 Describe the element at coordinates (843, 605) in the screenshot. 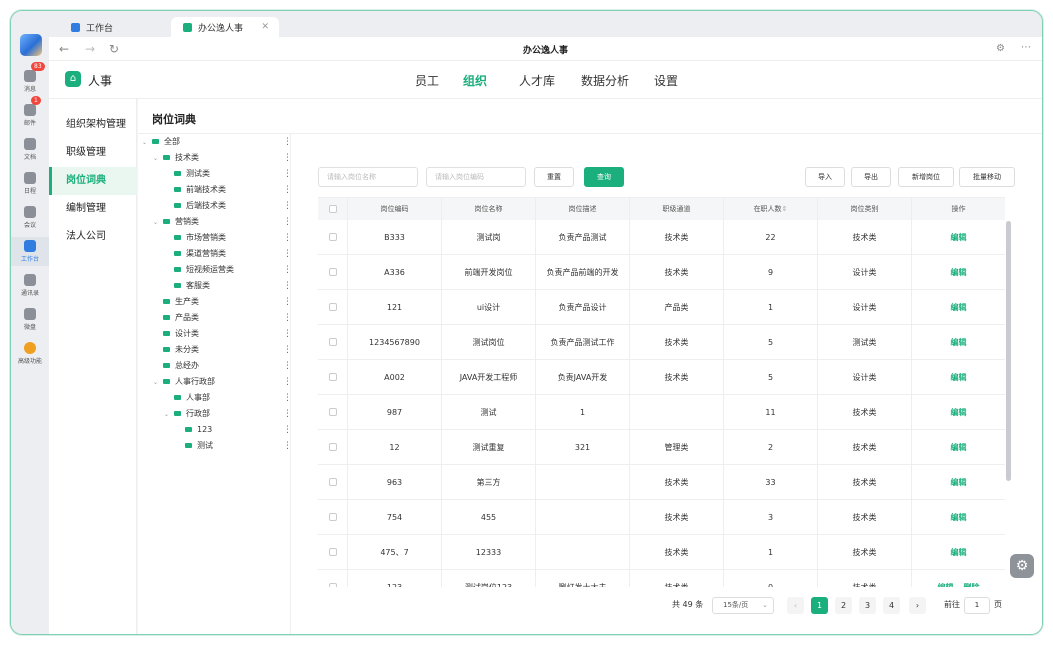

I see `page-button: 2` at that location.